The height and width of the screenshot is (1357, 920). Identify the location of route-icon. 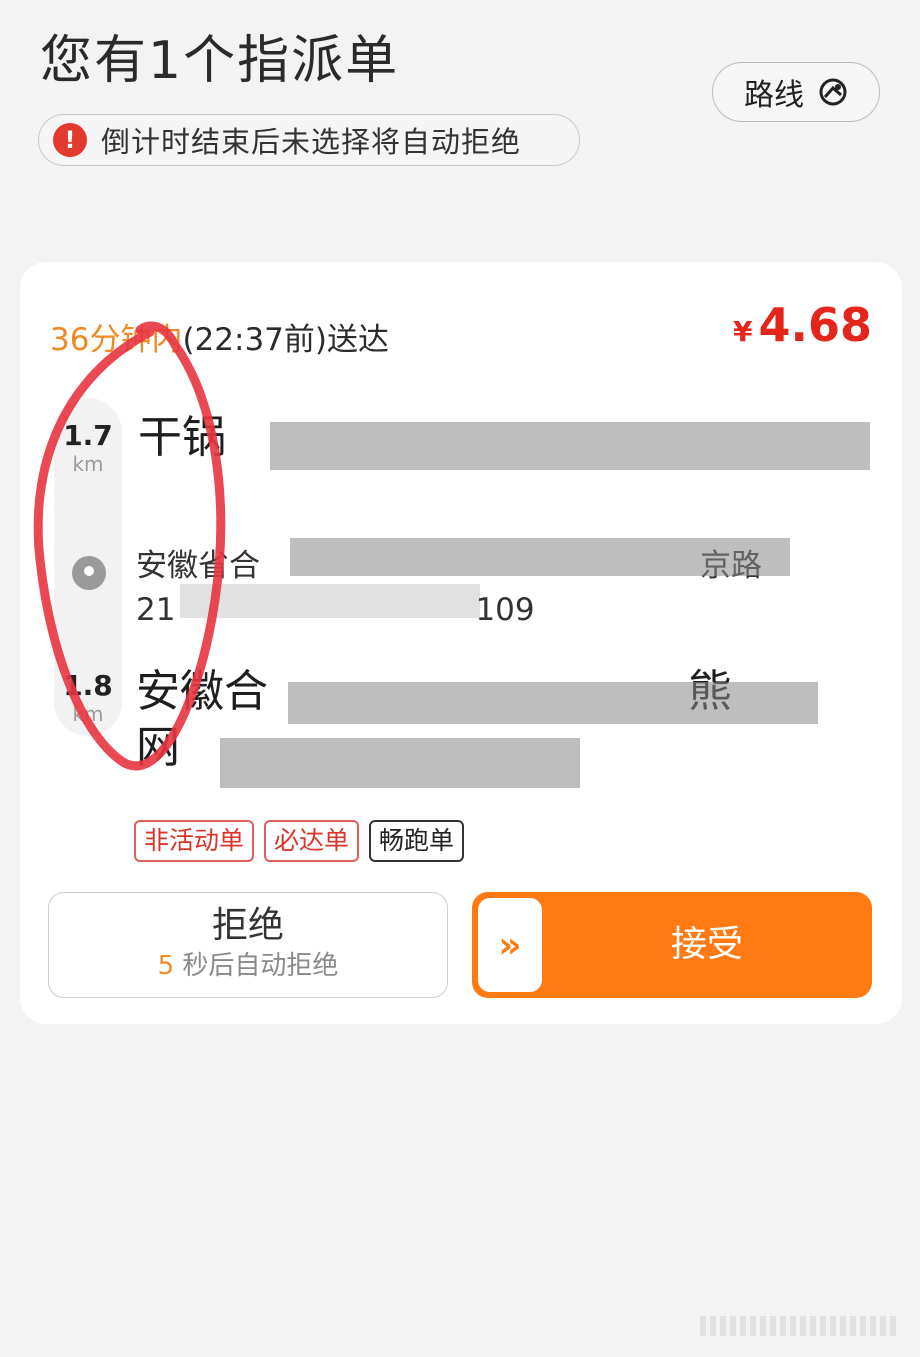
(833, 92).